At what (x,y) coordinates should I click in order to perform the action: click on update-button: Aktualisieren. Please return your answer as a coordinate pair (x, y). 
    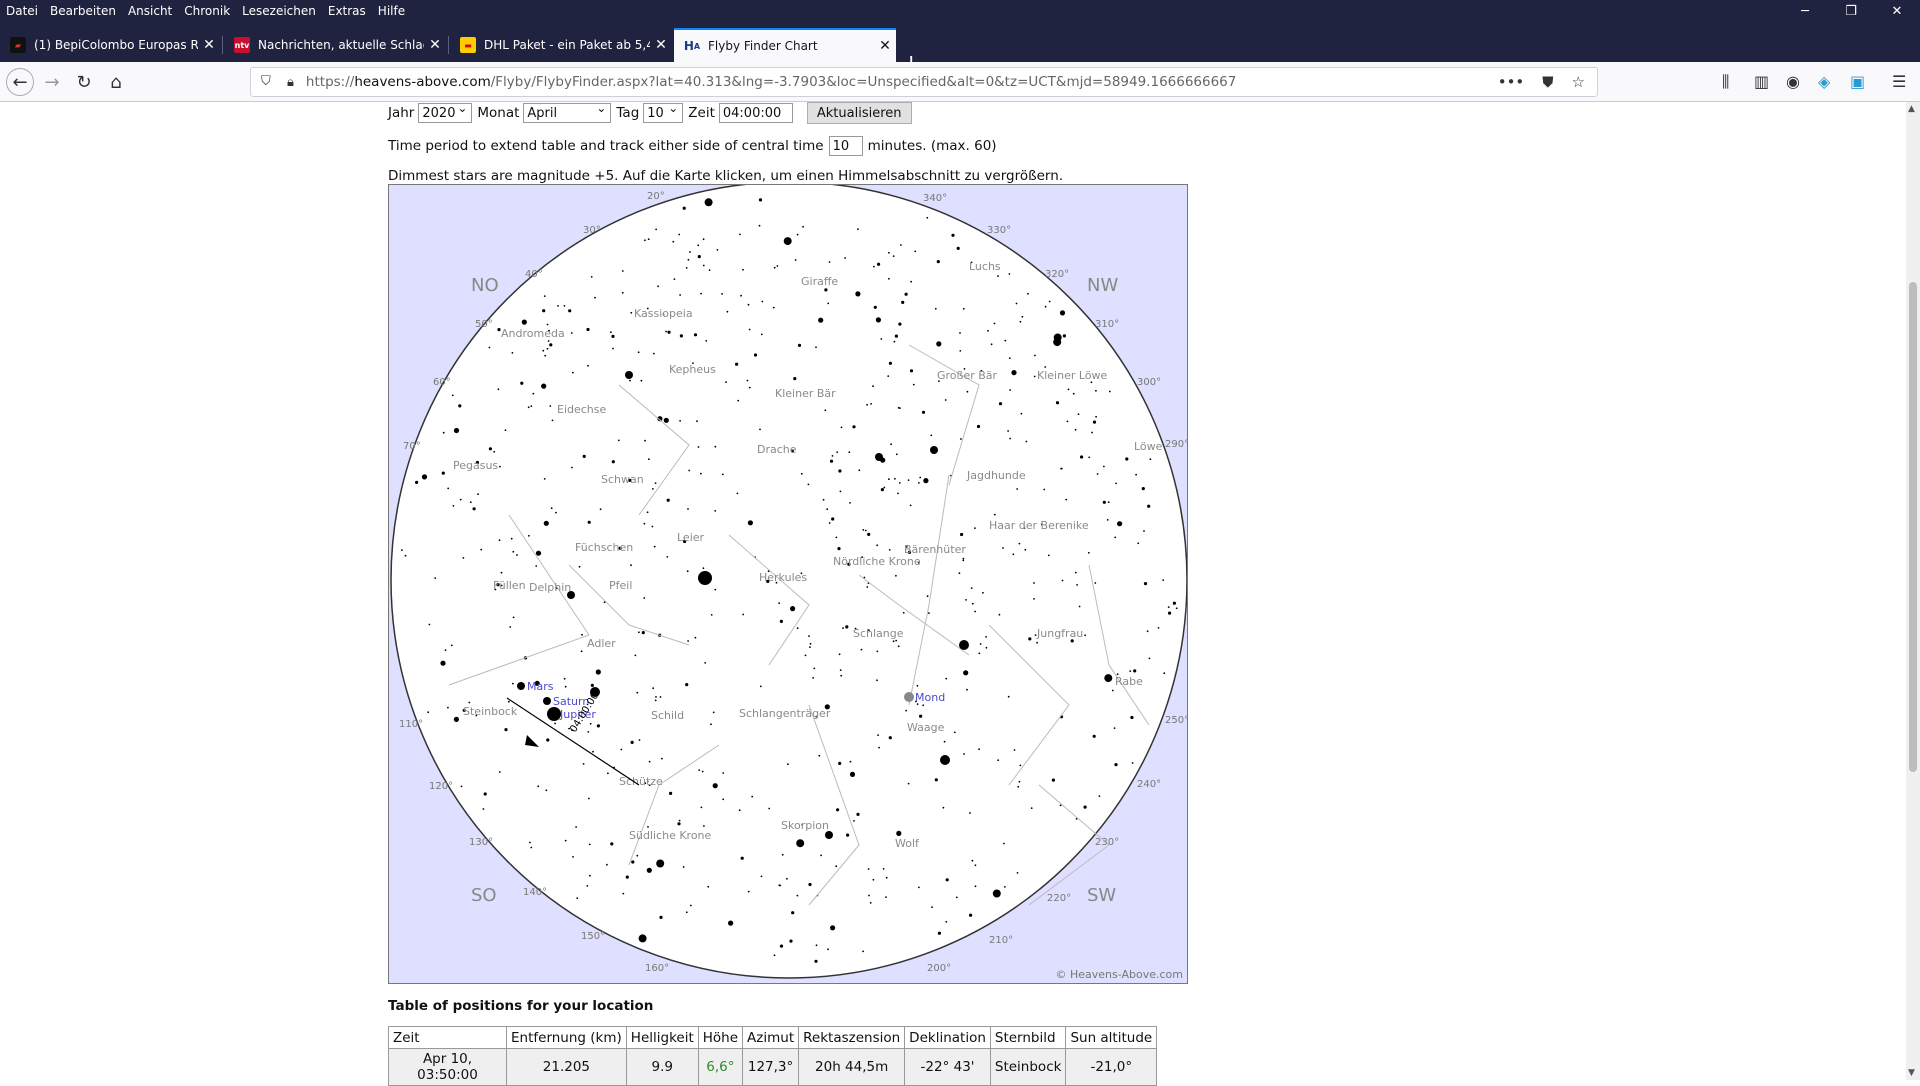
    Looking at the image, I should click on (859, 113).